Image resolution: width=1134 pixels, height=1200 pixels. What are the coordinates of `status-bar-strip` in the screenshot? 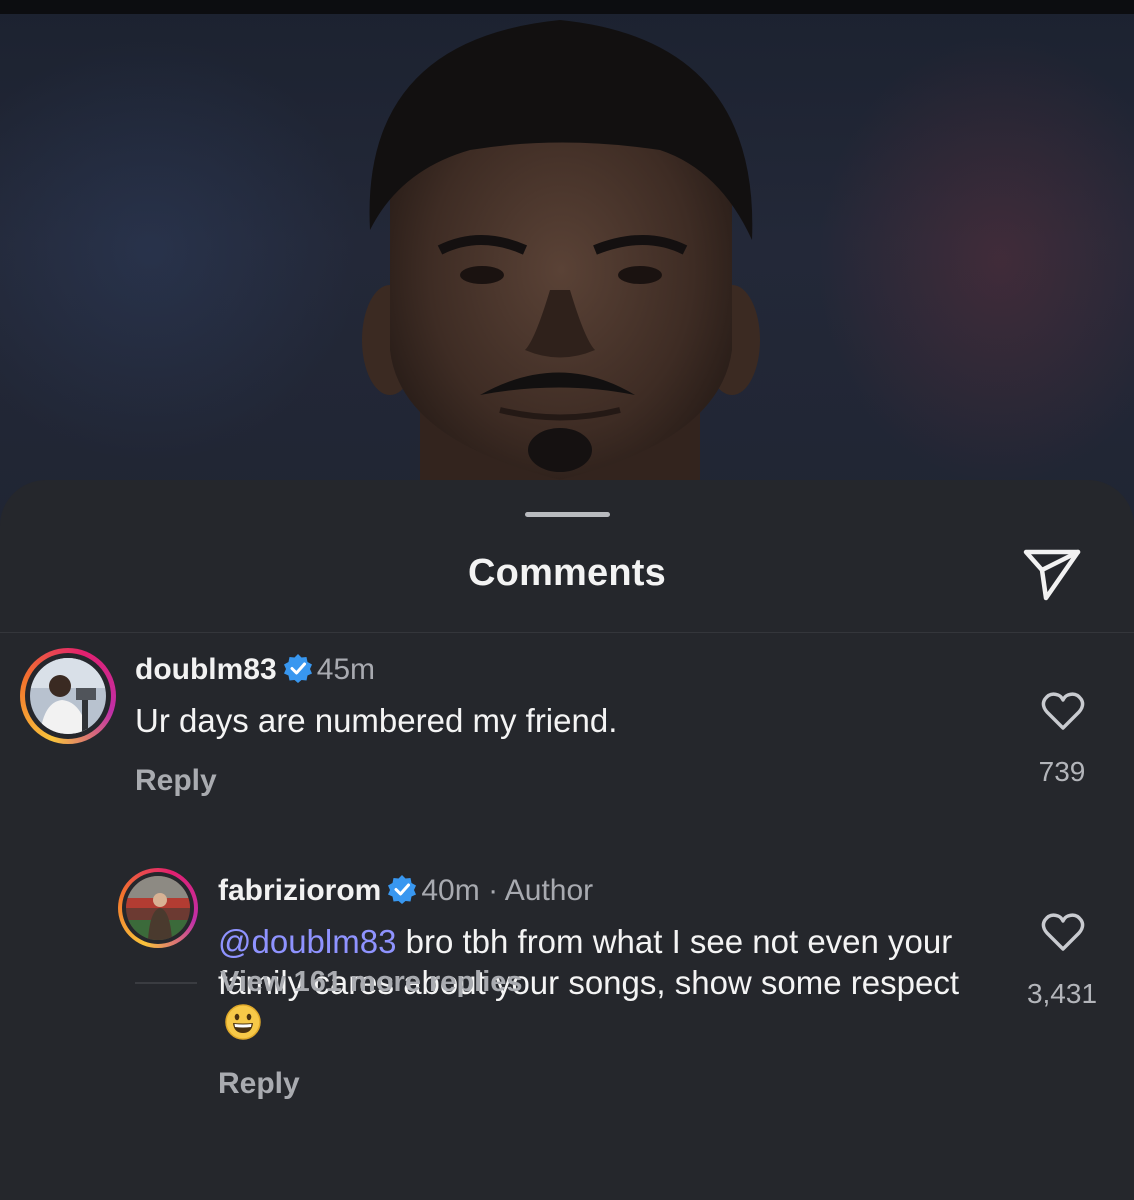 It's located at (567, 7).